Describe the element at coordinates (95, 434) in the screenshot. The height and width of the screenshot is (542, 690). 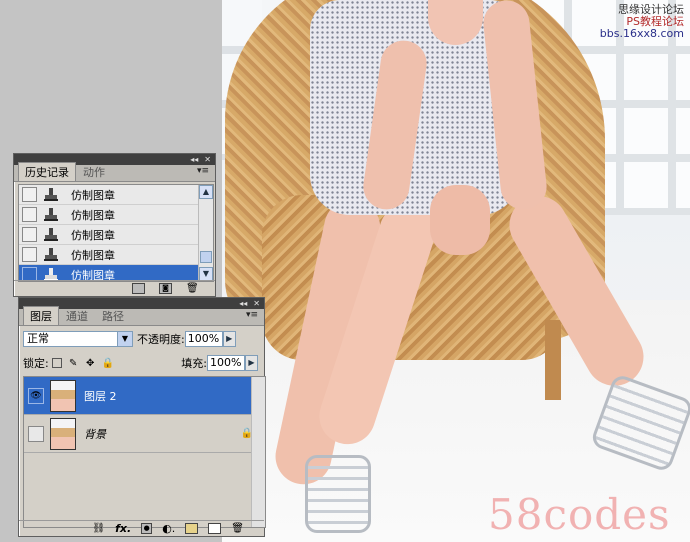
I see `layer-name: 背景` at that location.